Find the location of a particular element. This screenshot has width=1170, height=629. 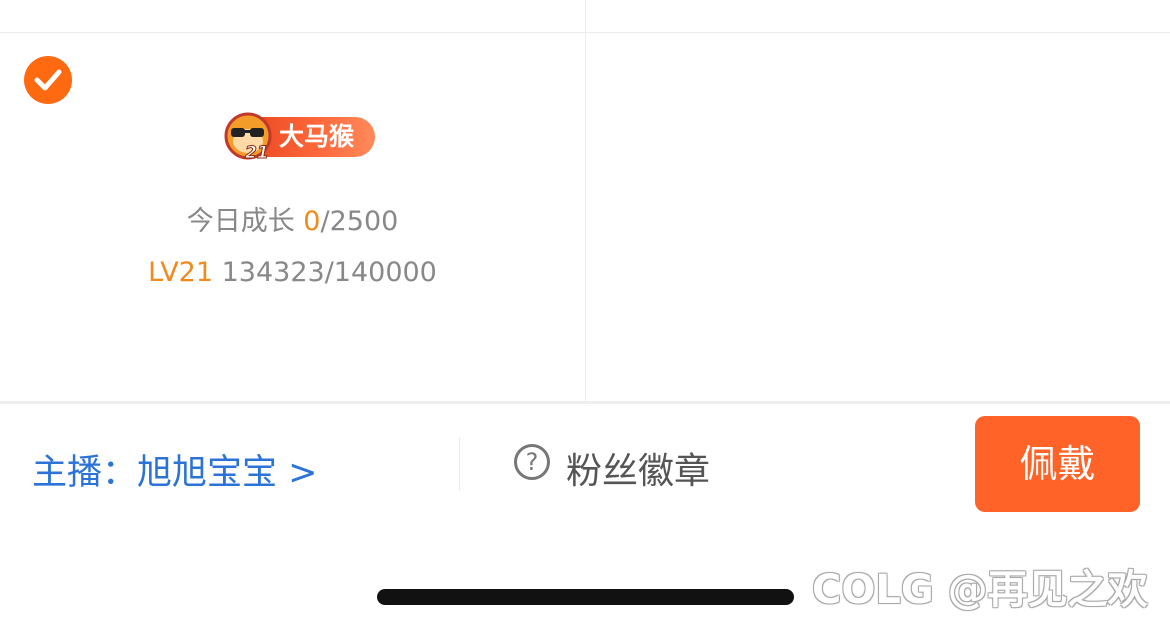

fan-badge-title: 粉丝徽章 is located at coordinates (638, 471).